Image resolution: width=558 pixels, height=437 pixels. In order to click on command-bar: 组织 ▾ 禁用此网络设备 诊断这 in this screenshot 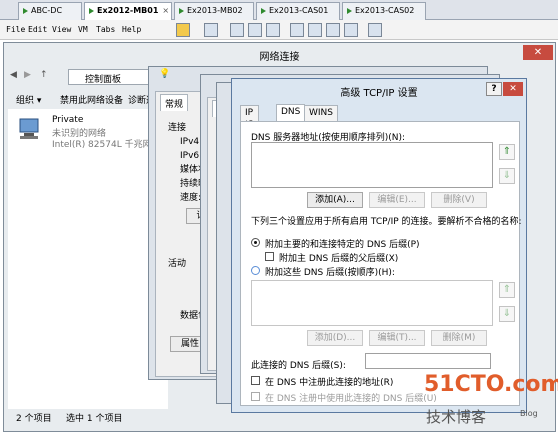, I will do `click(88, 99)`.